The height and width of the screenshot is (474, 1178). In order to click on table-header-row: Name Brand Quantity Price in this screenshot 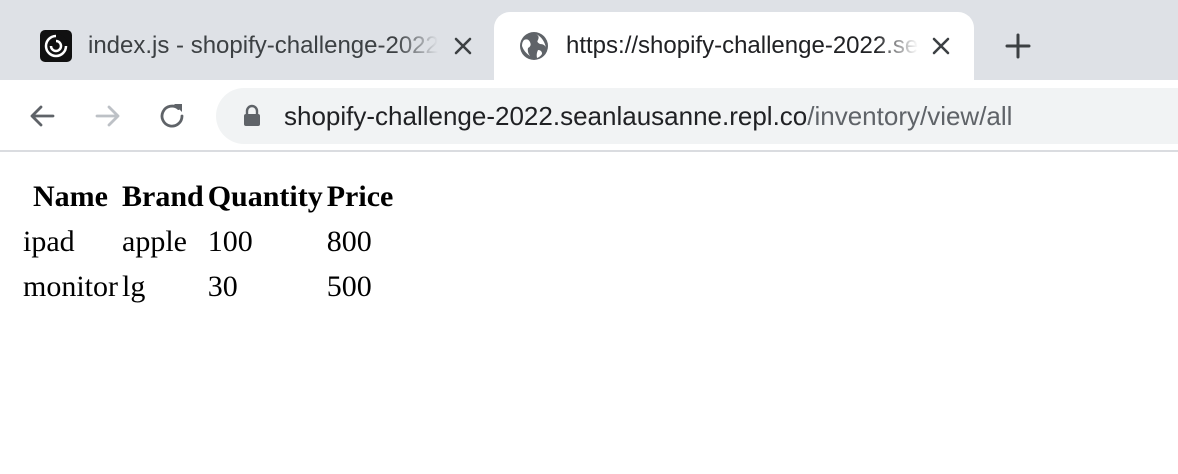, I will do `click(208, 197)`.